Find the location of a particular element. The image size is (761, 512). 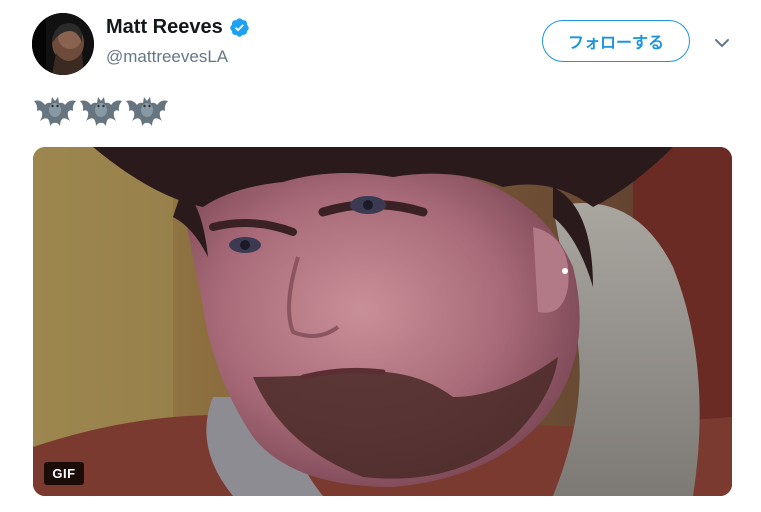

verified-badge-icon is located at coordinates (239, 27).